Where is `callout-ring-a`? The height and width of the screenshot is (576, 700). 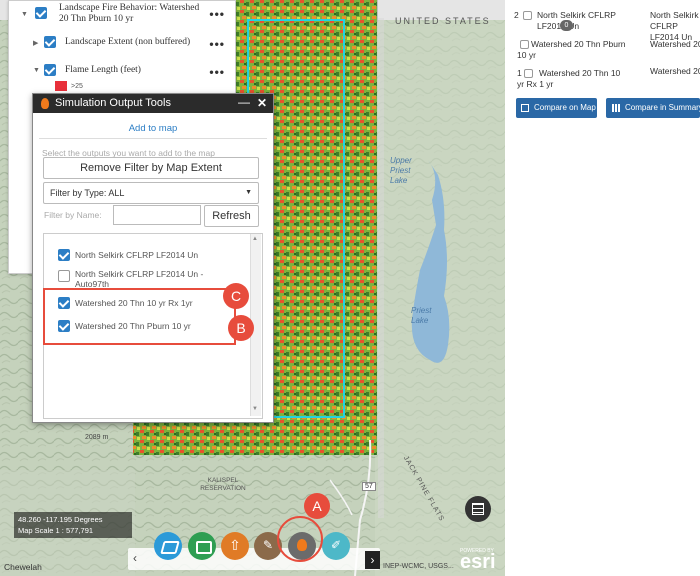
callout-ring-a is located at coordinates (300, 539).